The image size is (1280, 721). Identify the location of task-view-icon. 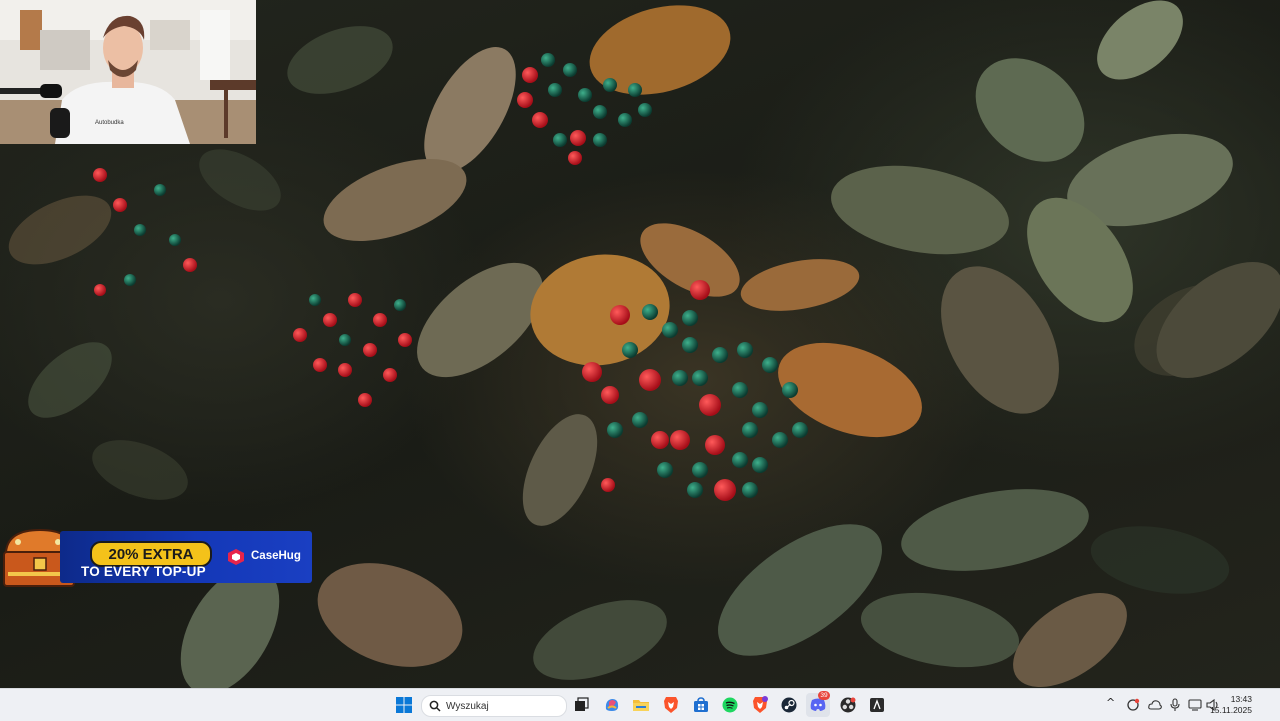
(582, 704).